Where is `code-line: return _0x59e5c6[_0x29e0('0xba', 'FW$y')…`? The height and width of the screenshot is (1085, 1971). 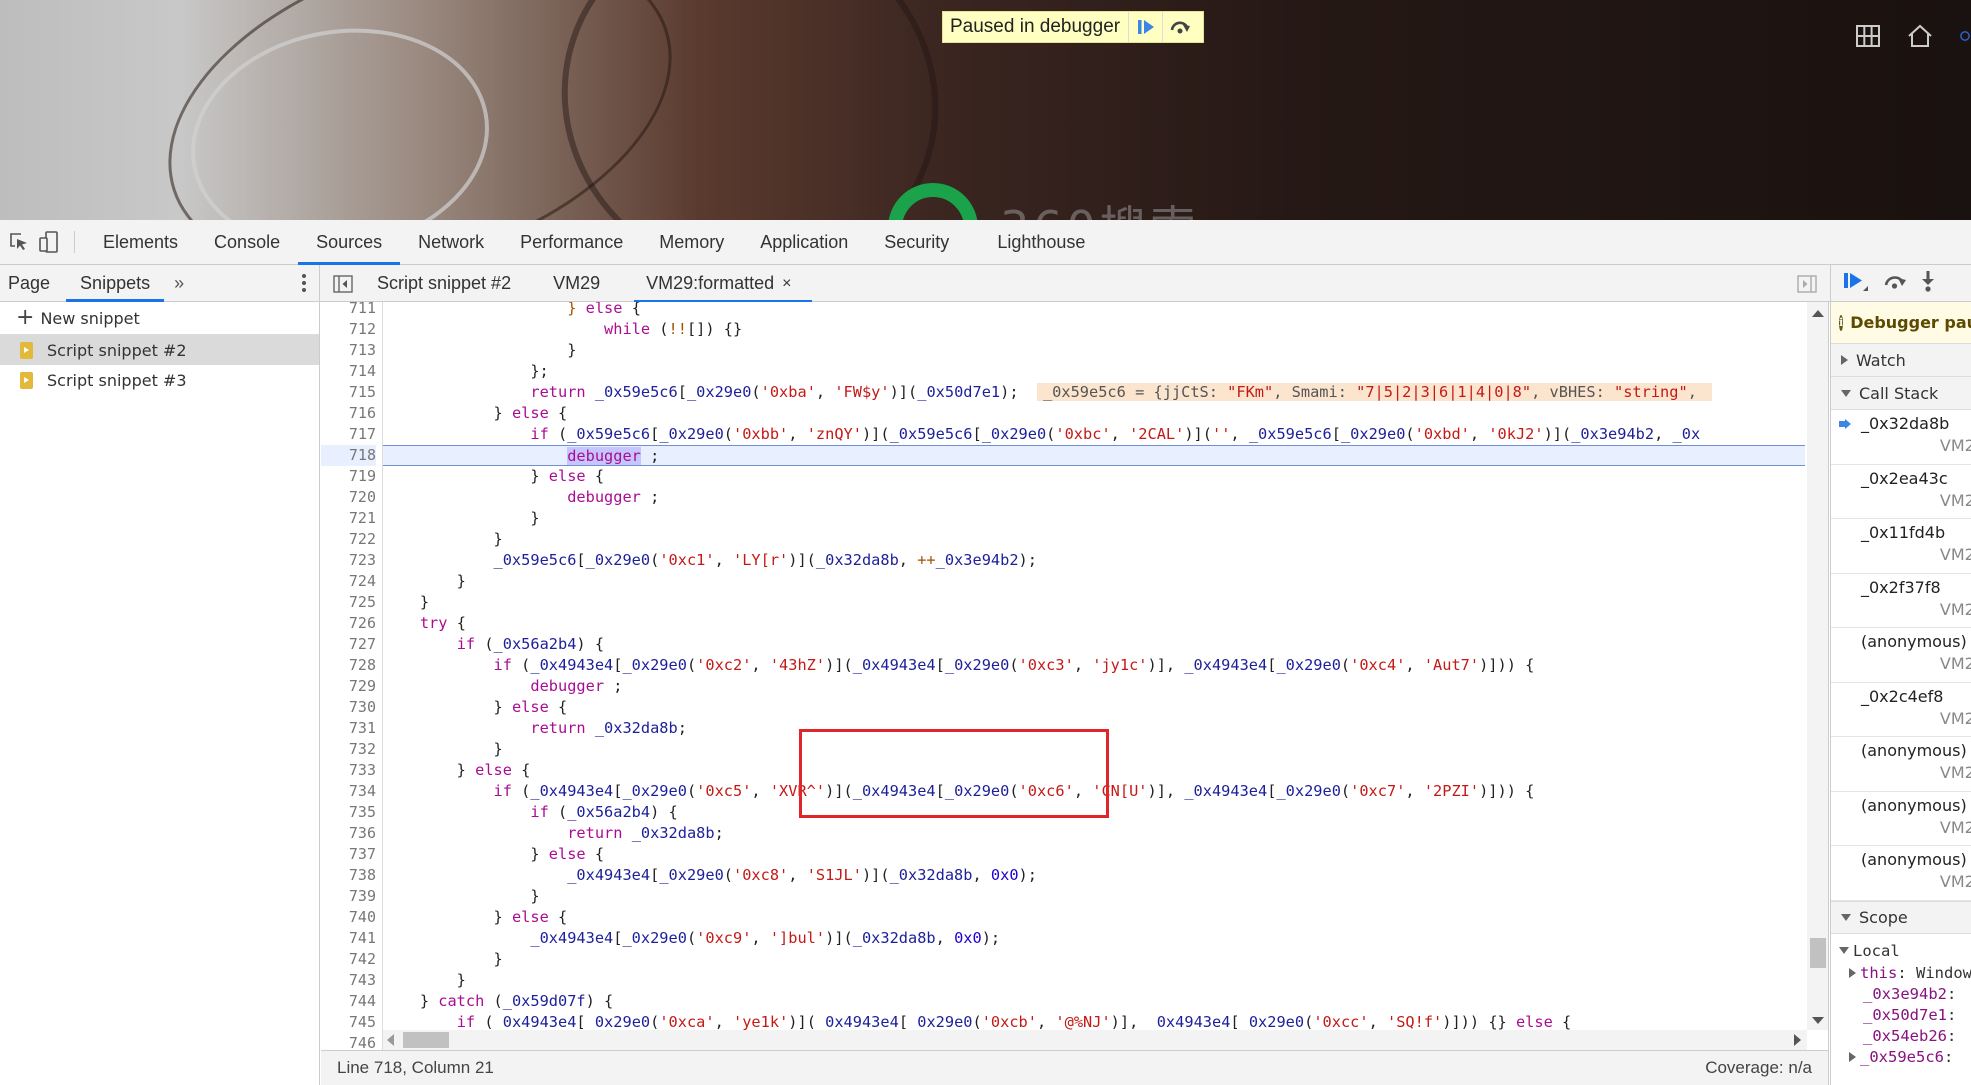 code-line: return _0x59e5c6[_0x29e0('0xba', 'FW$y')… is located at coordinates (1094, 392).